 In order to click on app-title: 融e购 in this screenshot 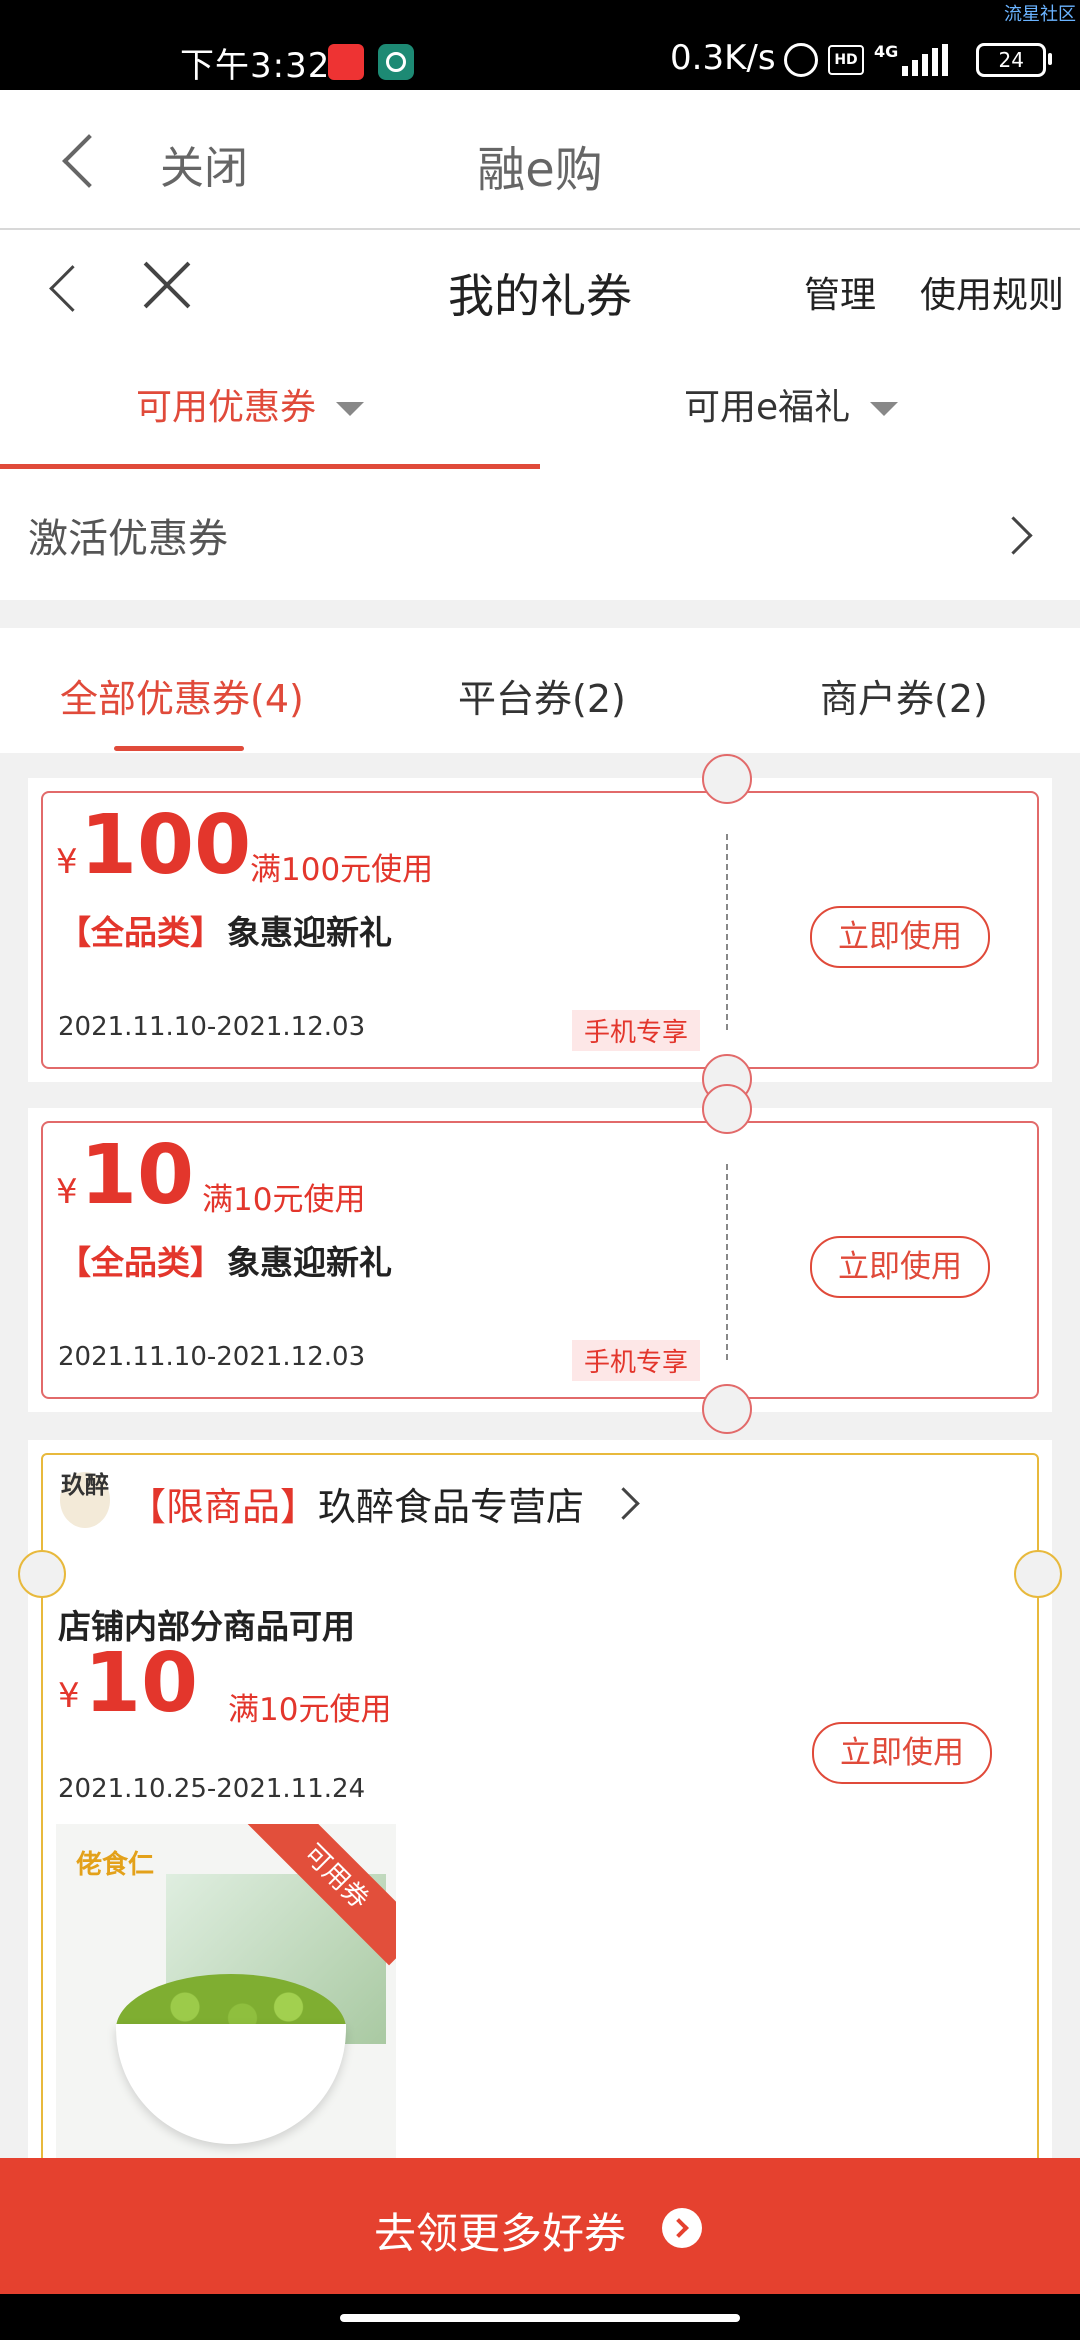, I will do `click(540, 170)`.